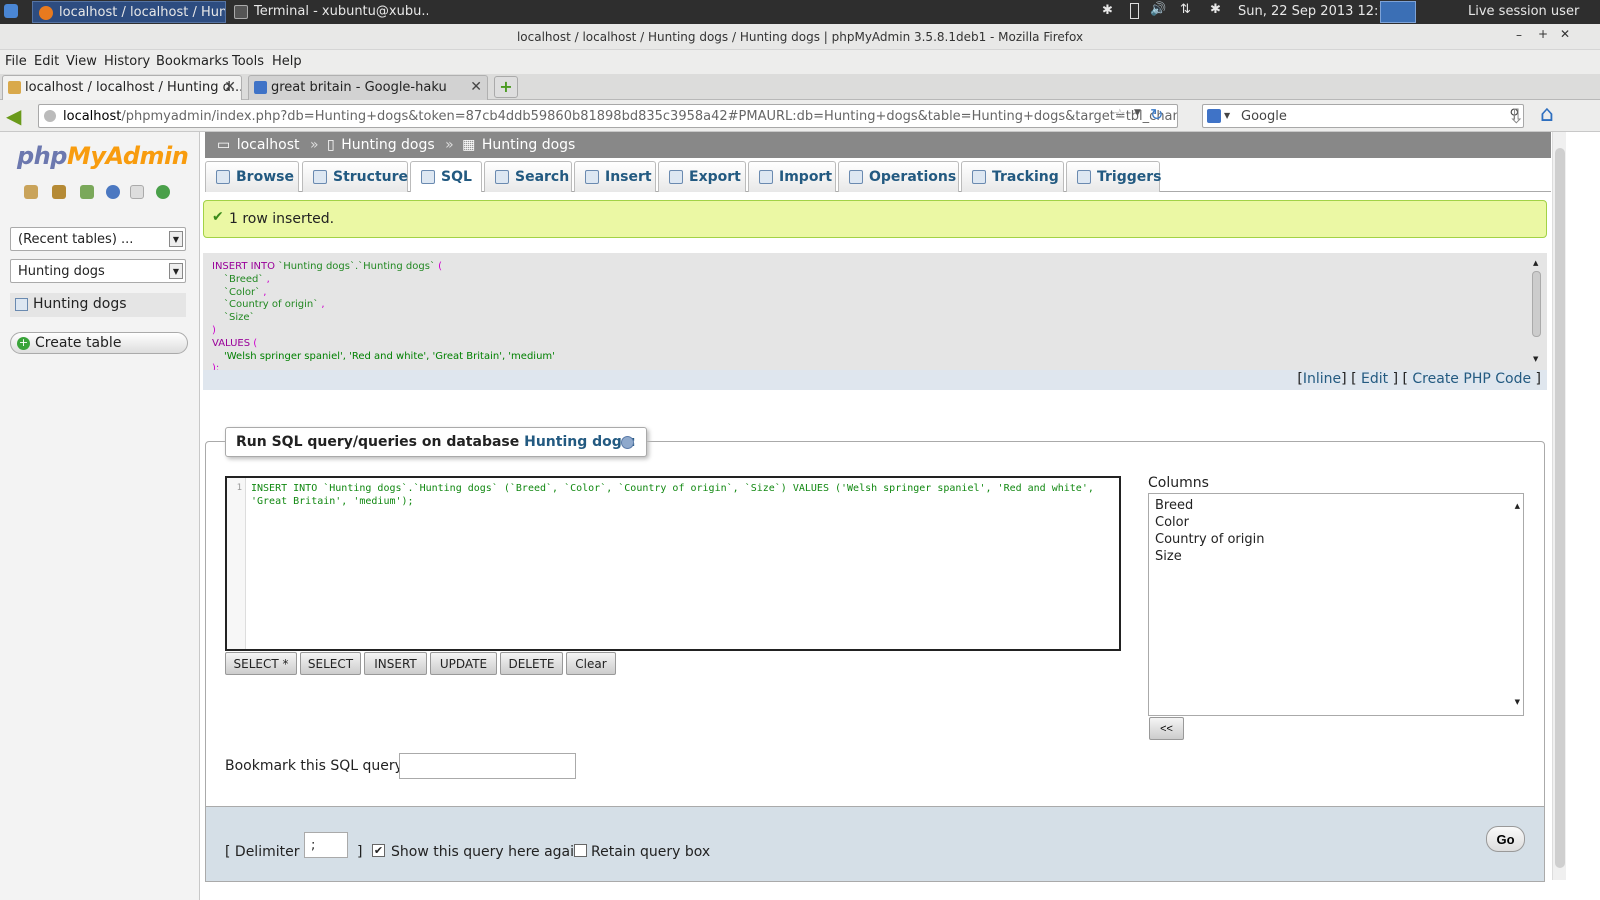 The height and width of the screenshot is (900, 1600). What do you see at coordinates (1339, 556) in the screenshot?
I see `column-option: Size` at bounding box center [1339, 556].